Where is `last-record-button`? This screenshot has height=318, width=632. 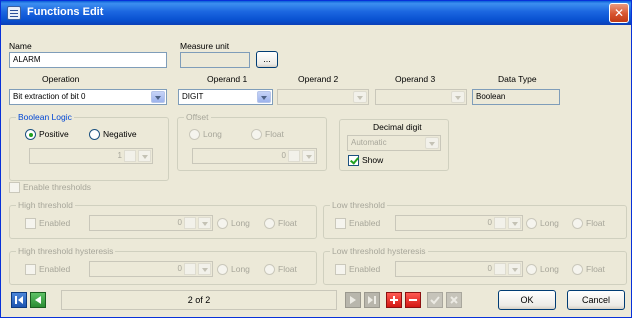
last-record-button is located at coordinates (372, 300).